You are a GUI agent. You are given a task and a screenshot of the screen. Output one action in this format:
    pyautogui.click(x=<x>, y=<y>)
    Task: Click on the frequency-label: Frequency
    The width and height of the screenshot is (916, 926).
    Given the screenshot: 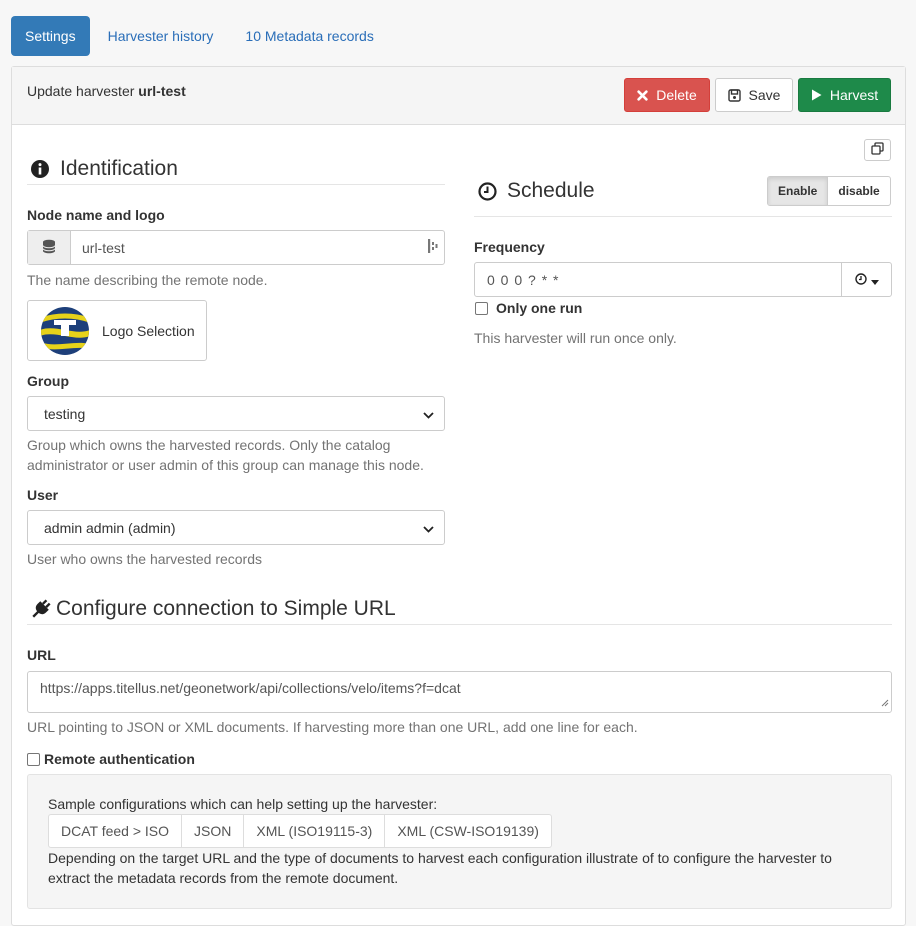 What is the action you would take?
    pyautogui.click(x=509, y=247)
    